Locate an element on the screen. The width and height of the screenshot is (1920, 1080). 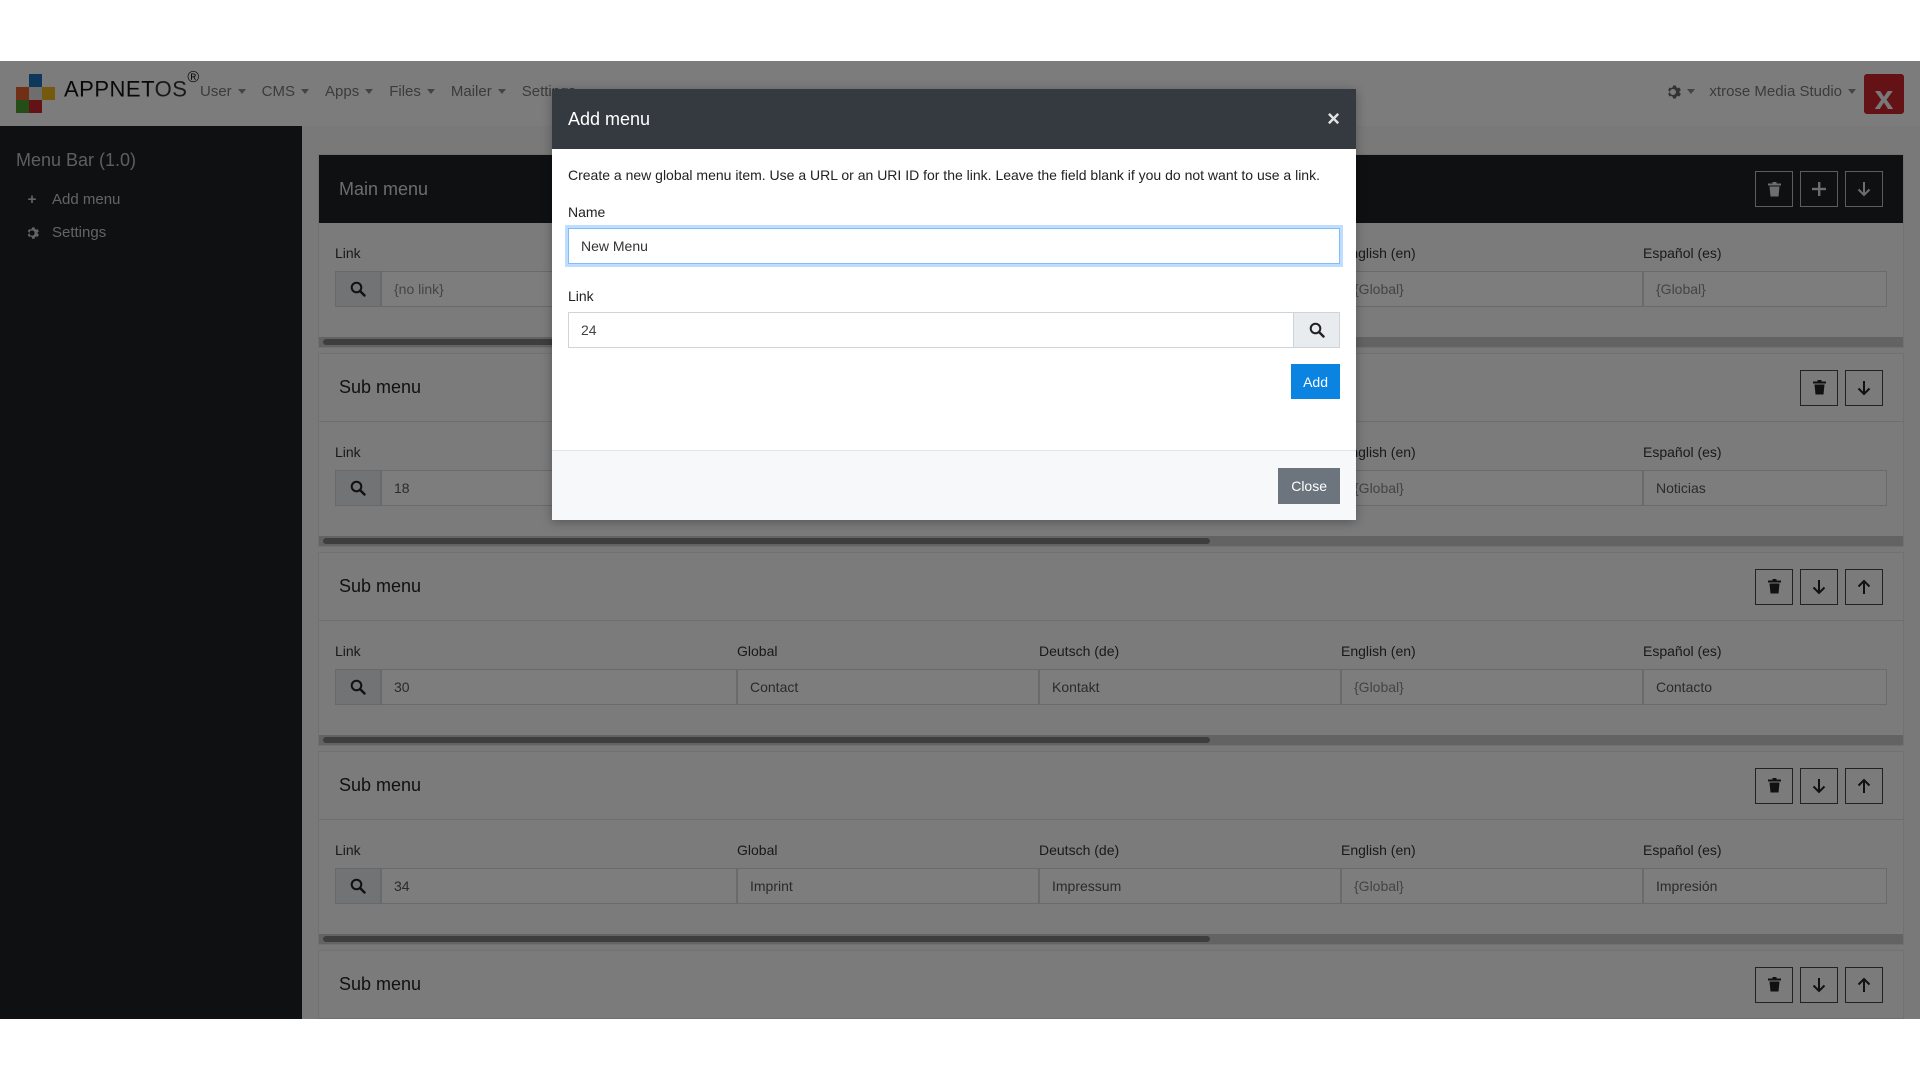
link-search-button is located at coordinates (1317, 330).